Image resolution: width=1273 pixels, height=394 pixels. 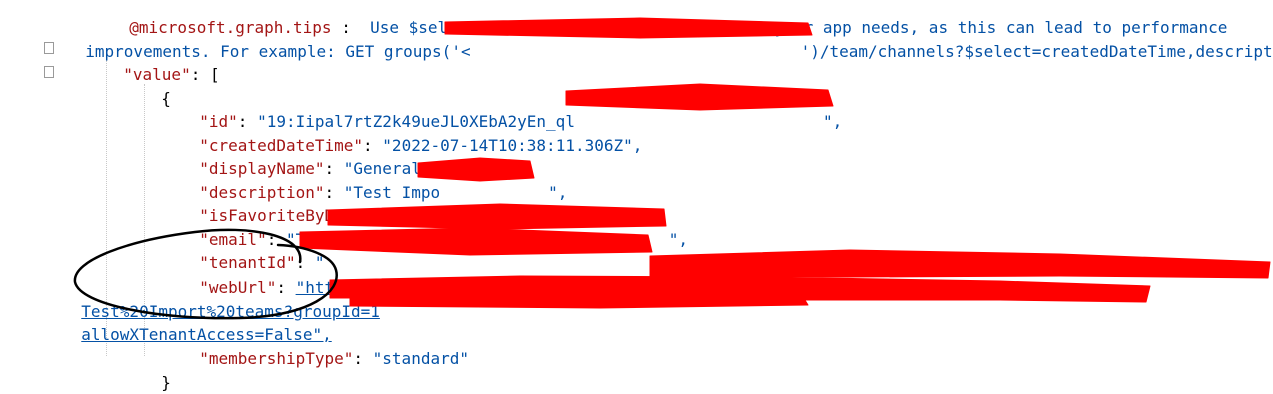 What do you see at coordinates (383, 192) in the screenshot?
I see `code-line-description: "description": "Test Impo ",` at bounding box center [383, 192].